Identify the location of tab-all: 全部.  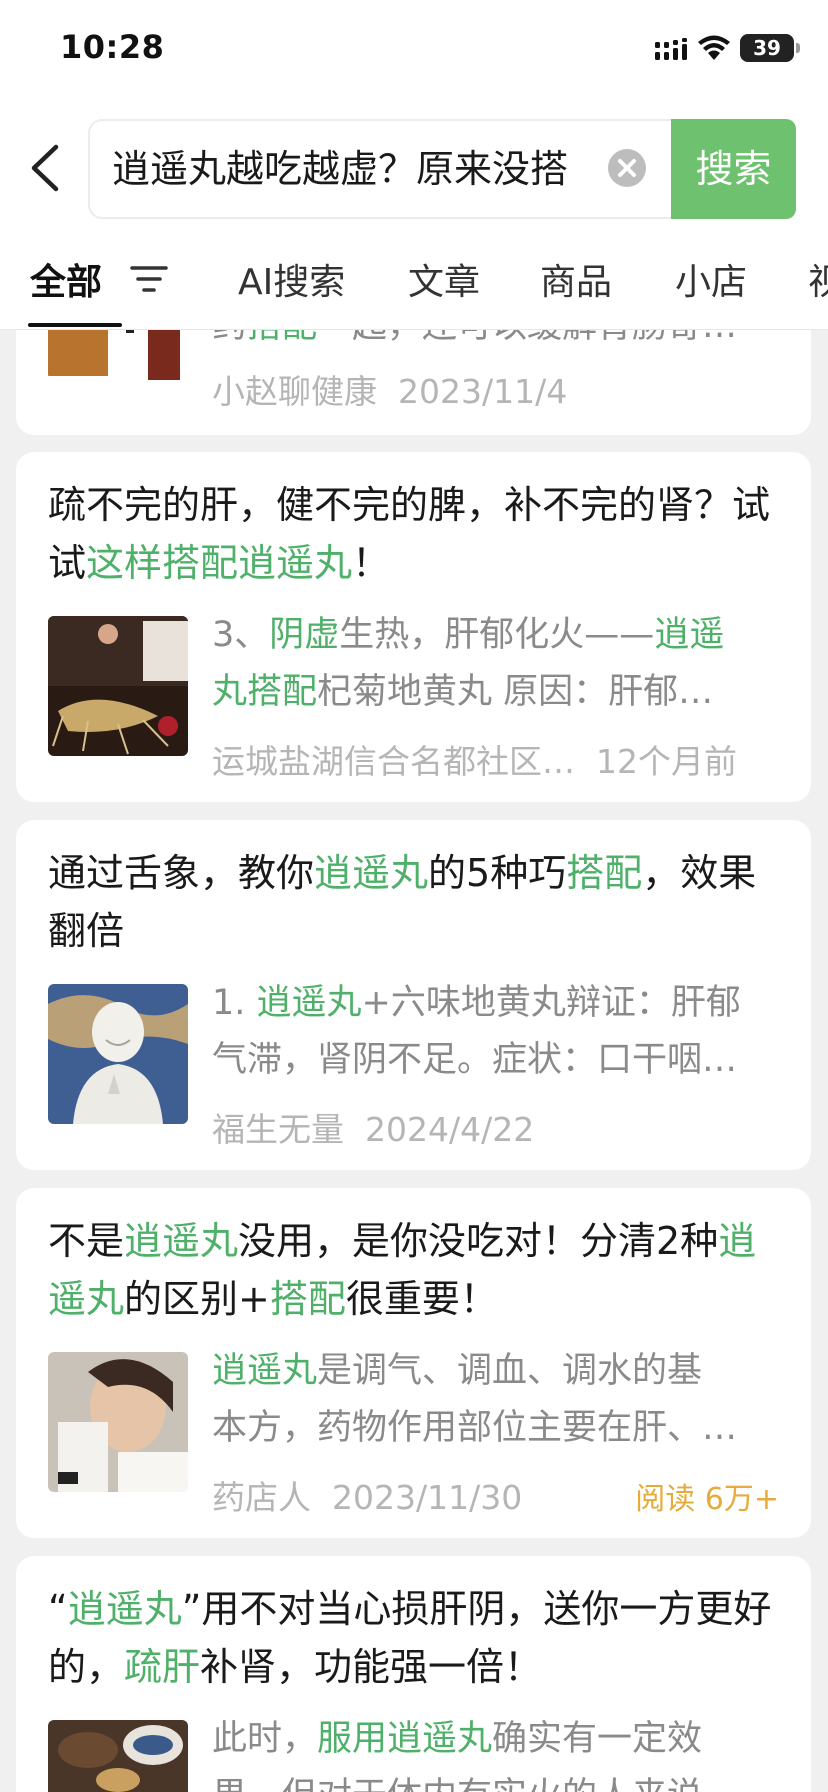
(66, 279).